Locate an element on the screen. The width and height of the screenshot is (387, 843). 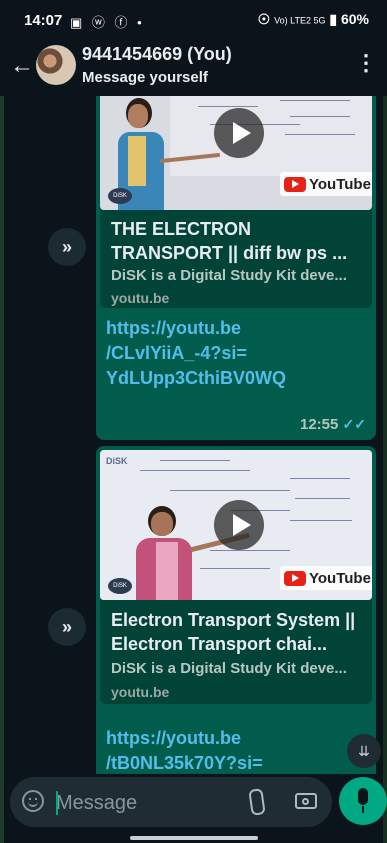
hotspot-icon: ☉ is located at coordinates (264, 19).